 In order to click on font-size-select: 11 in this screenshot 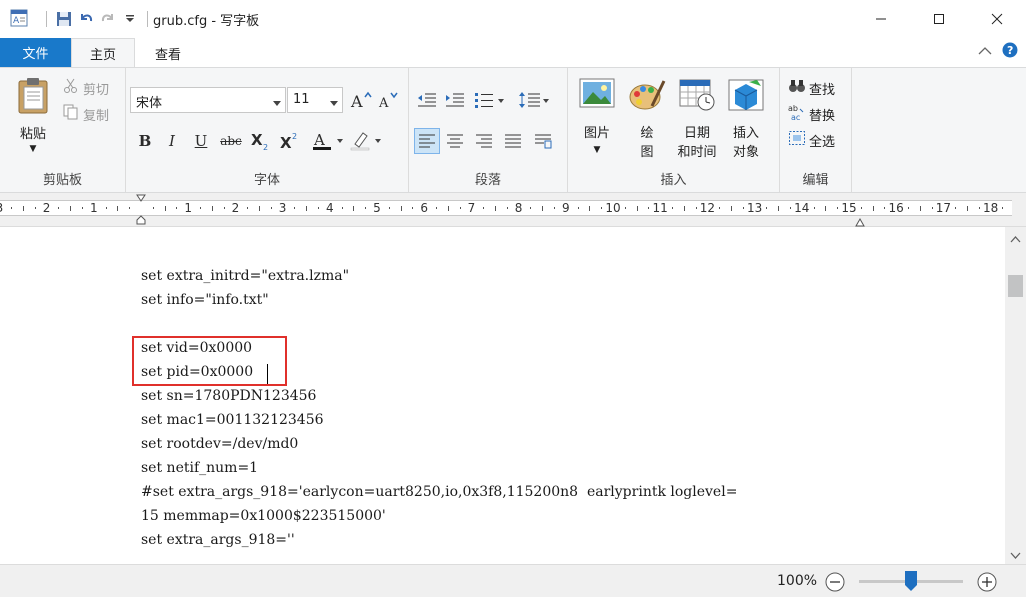, I will do `click(315, 100)`.